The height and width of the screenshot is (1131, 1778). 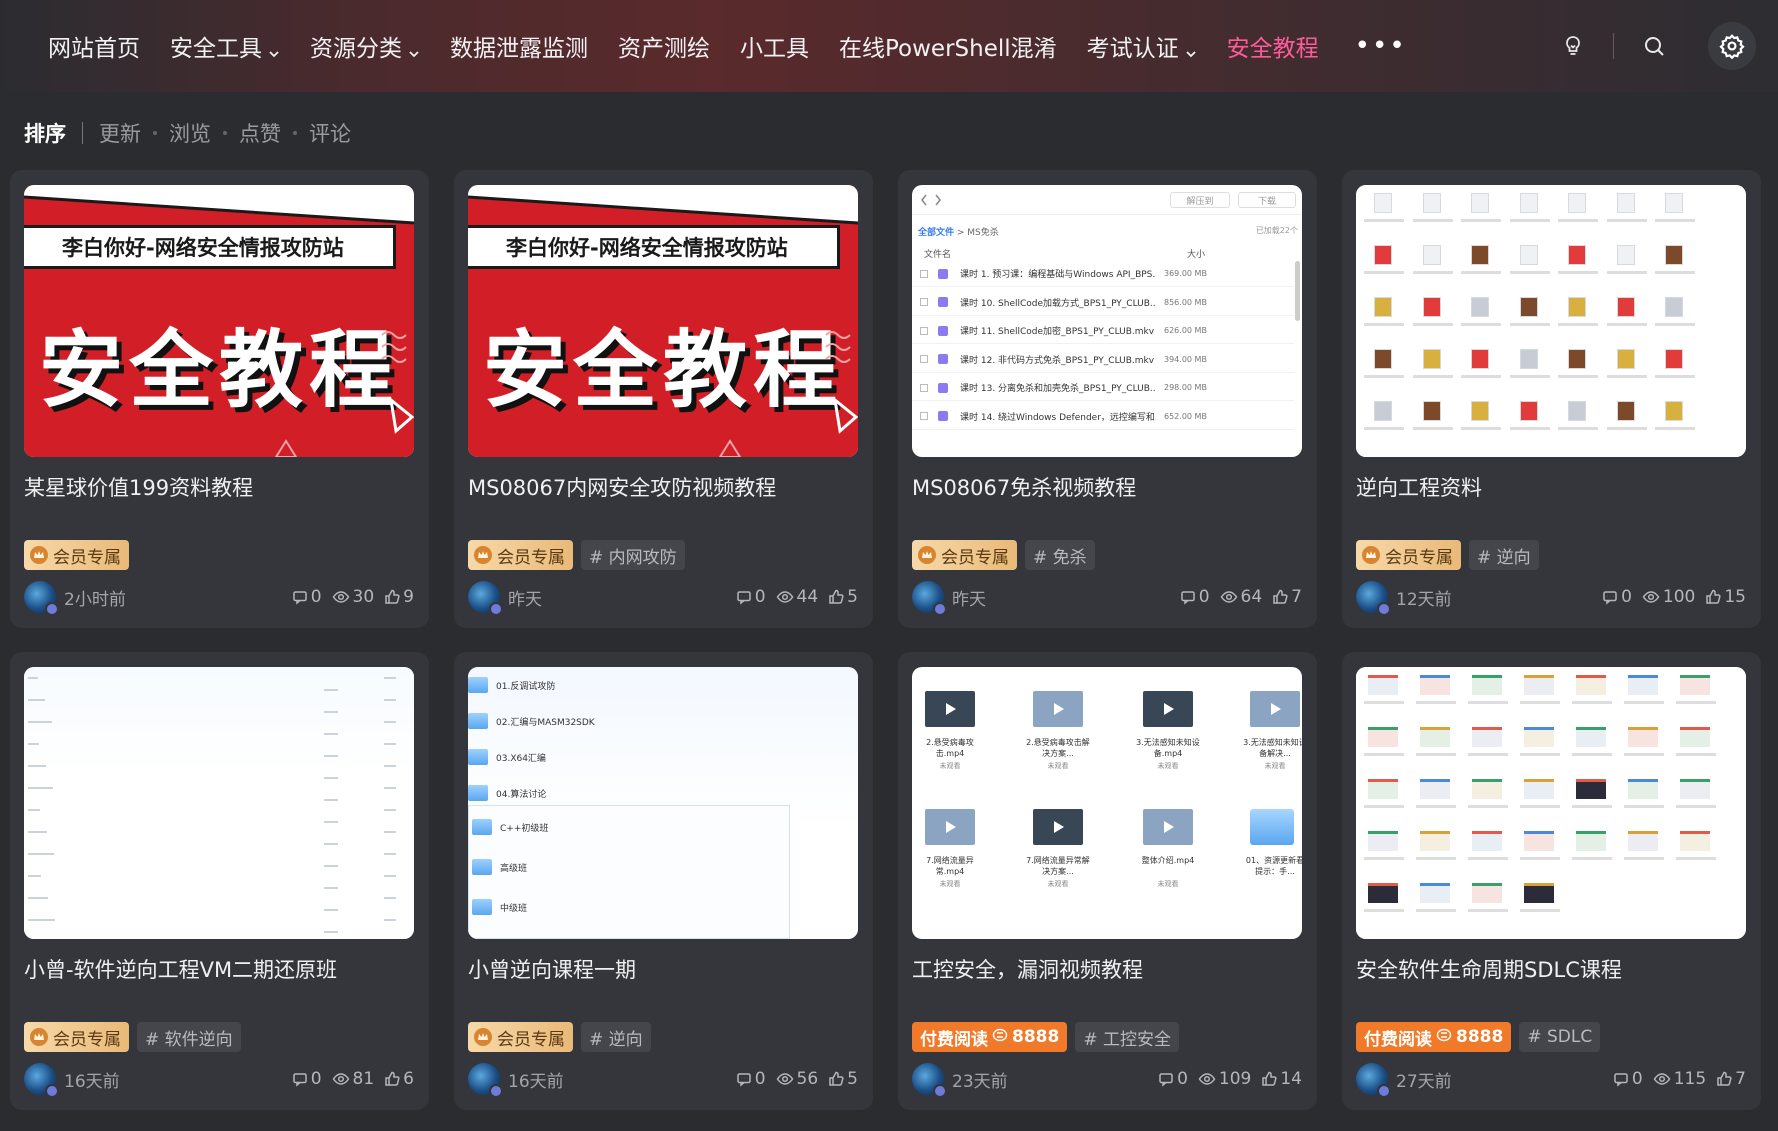 I want to click on post-meta: 16天前 0 56 5, so click(x=663, y=1080).